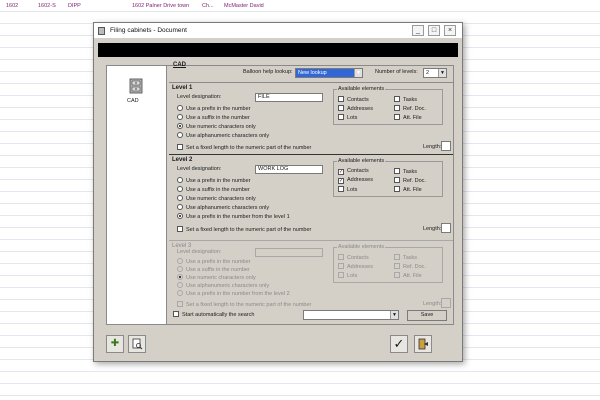  I want to click on exit-button, so click(423, 344).